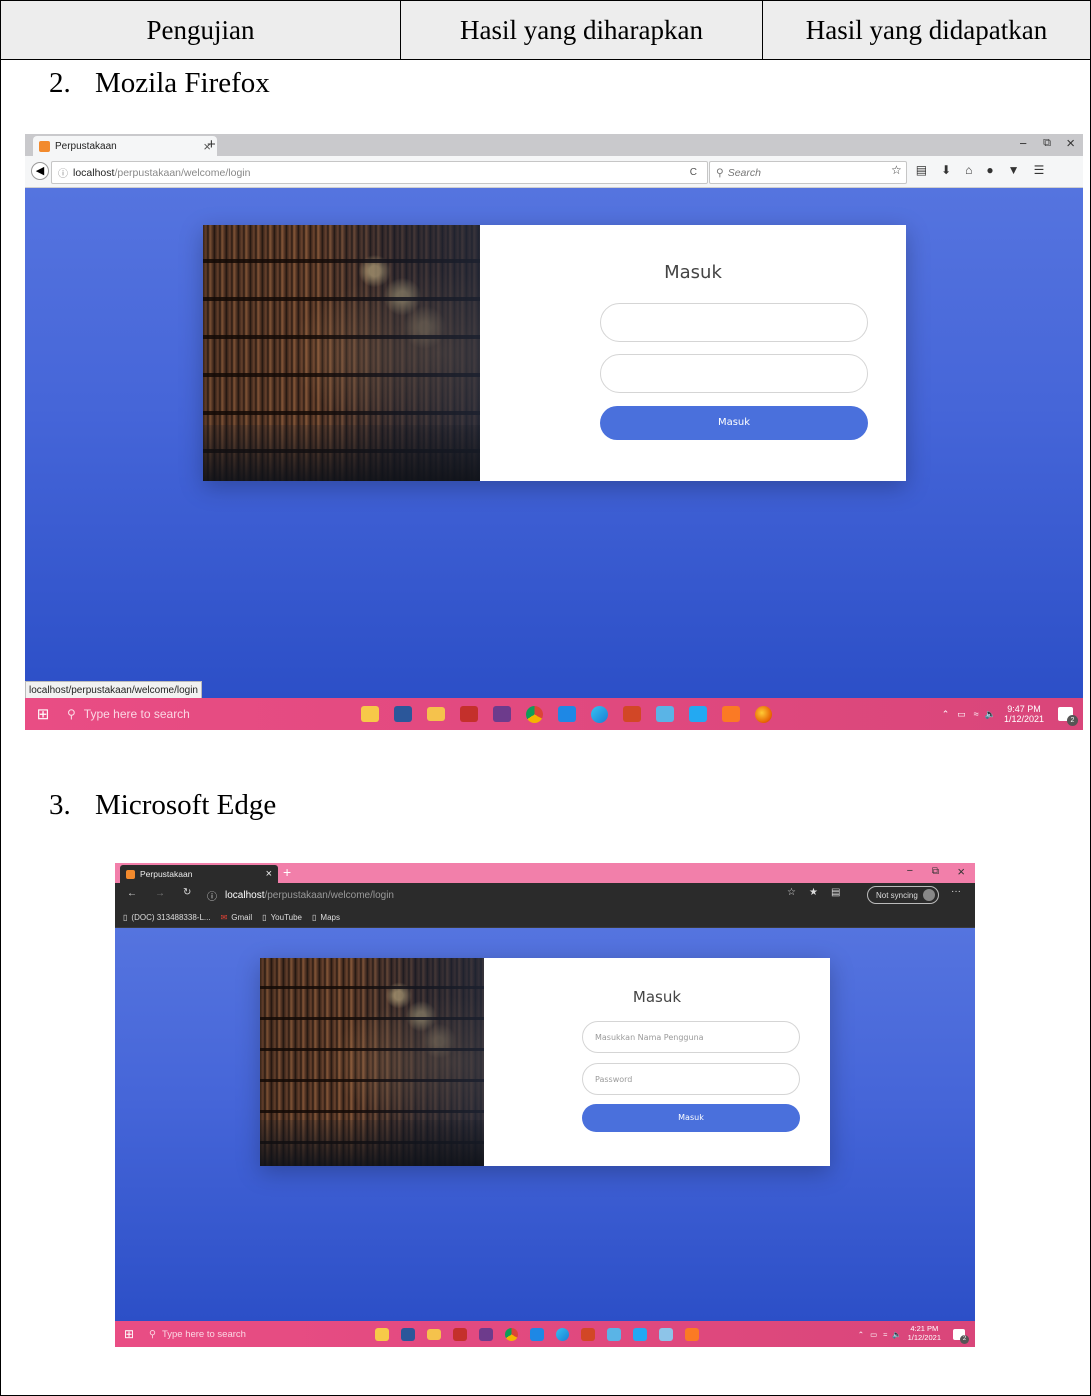 The height and width of the screenshot is (1396, 1091). Describe the element at coordinates (199, 874) in the screenshot. I see `edge-tab: Perpustakaan ×` at that location.